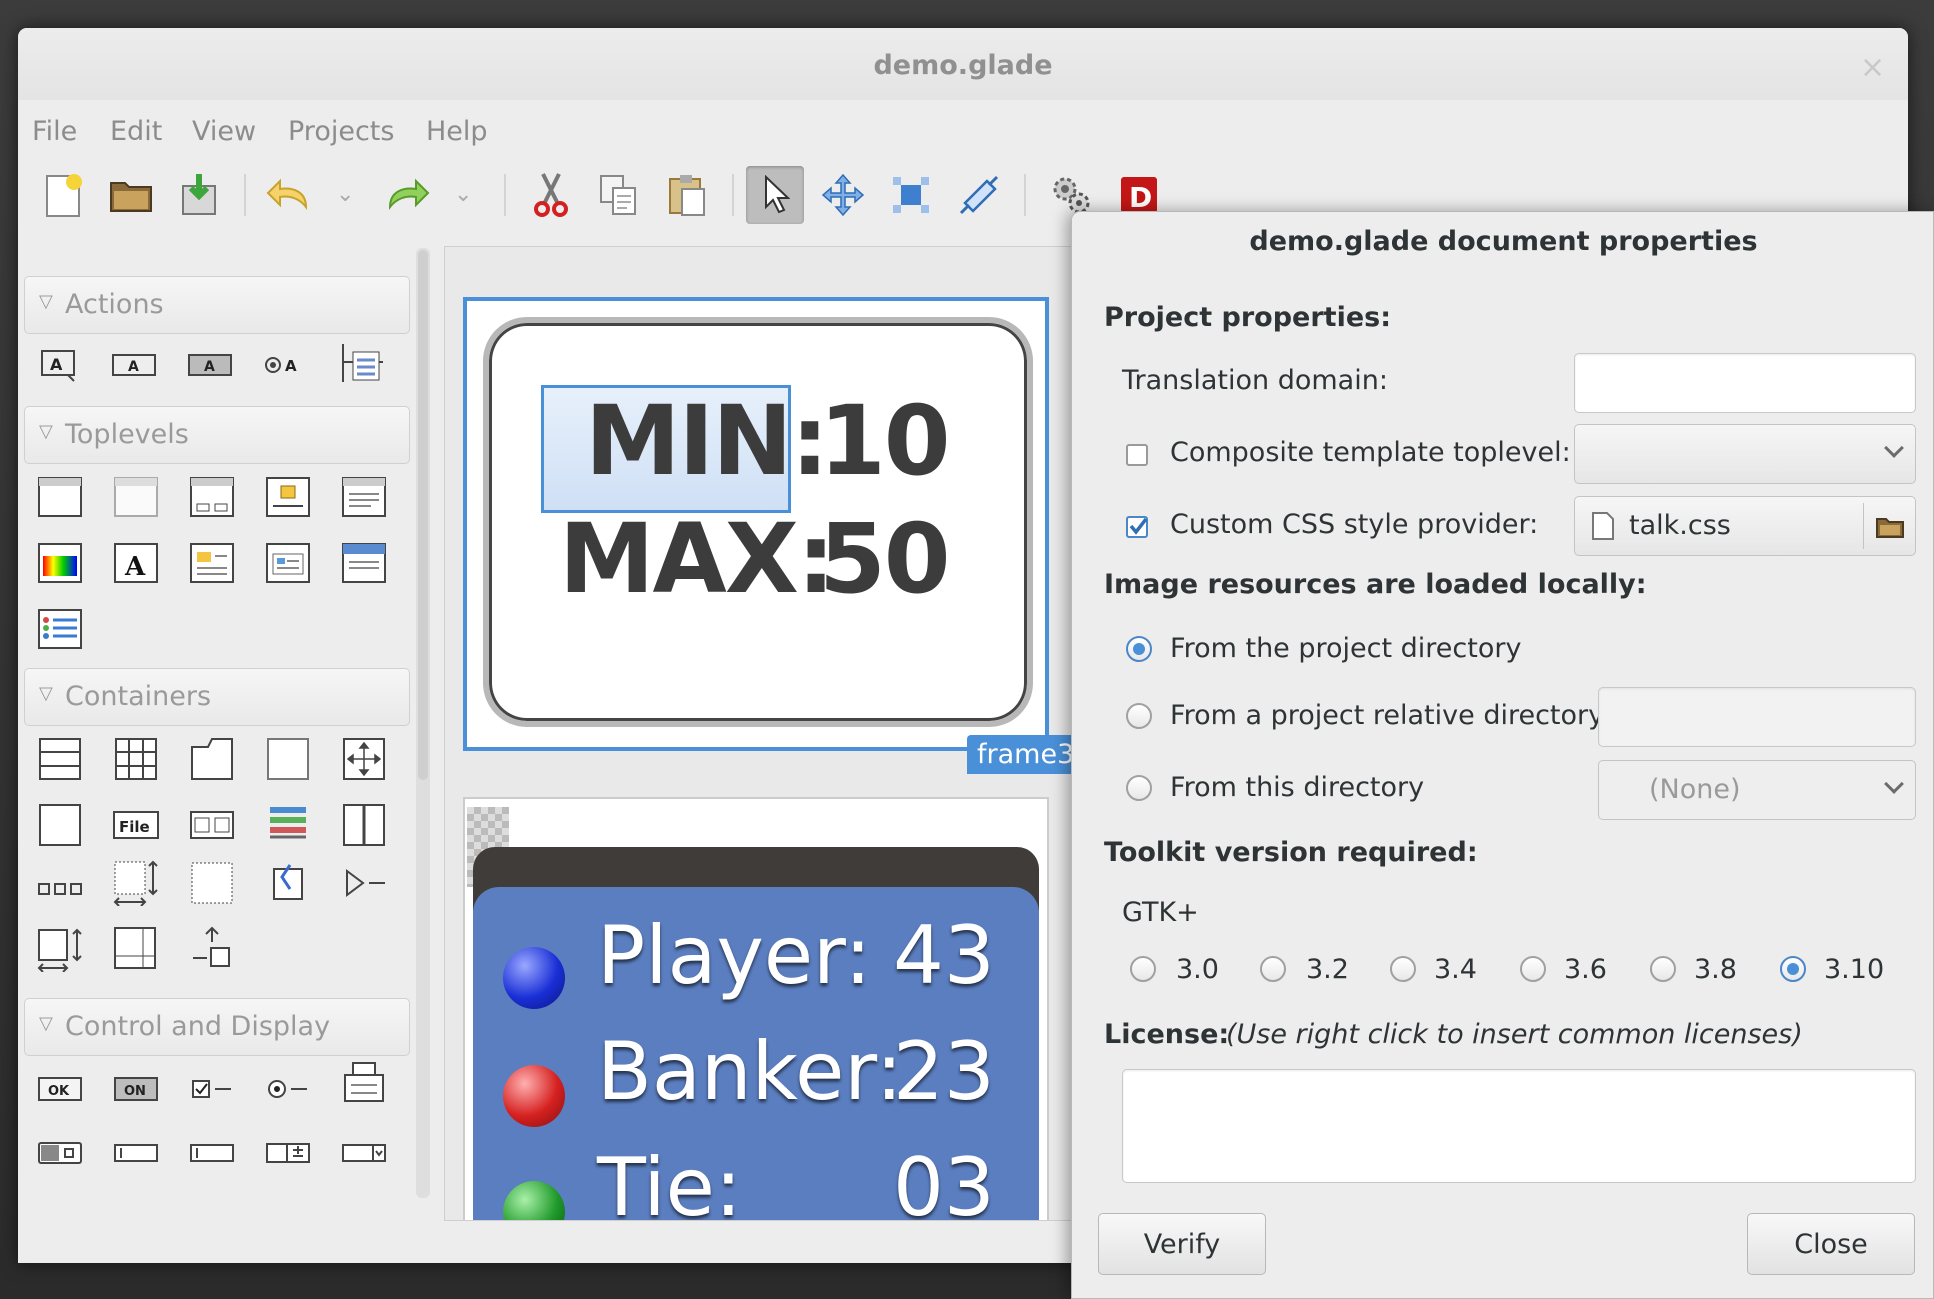 The width and height of the screenshot is (1934, 1299). Describe the element at coordinates (979, 195) in the screenshot. I see `alignment-edit-icon` at that location.